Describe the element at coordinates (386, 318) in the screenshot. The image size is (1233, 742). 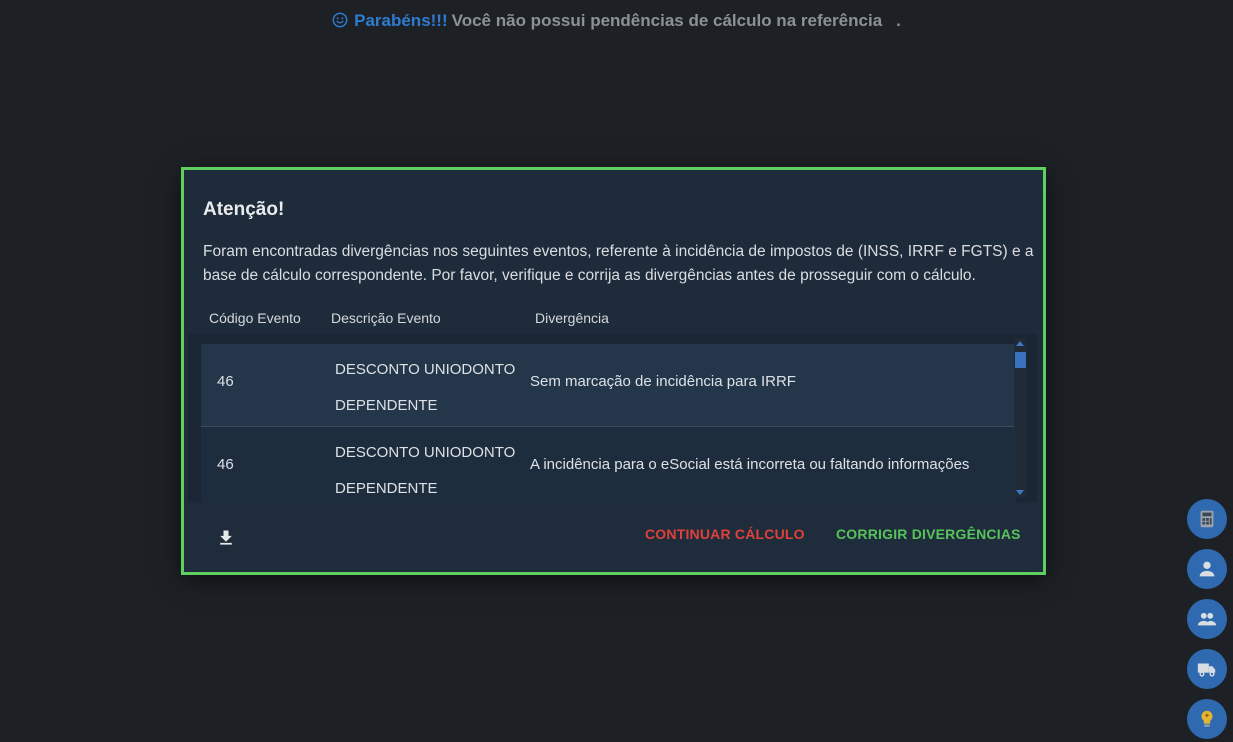
I see `column-header-description: Descrição Evento` at that location.